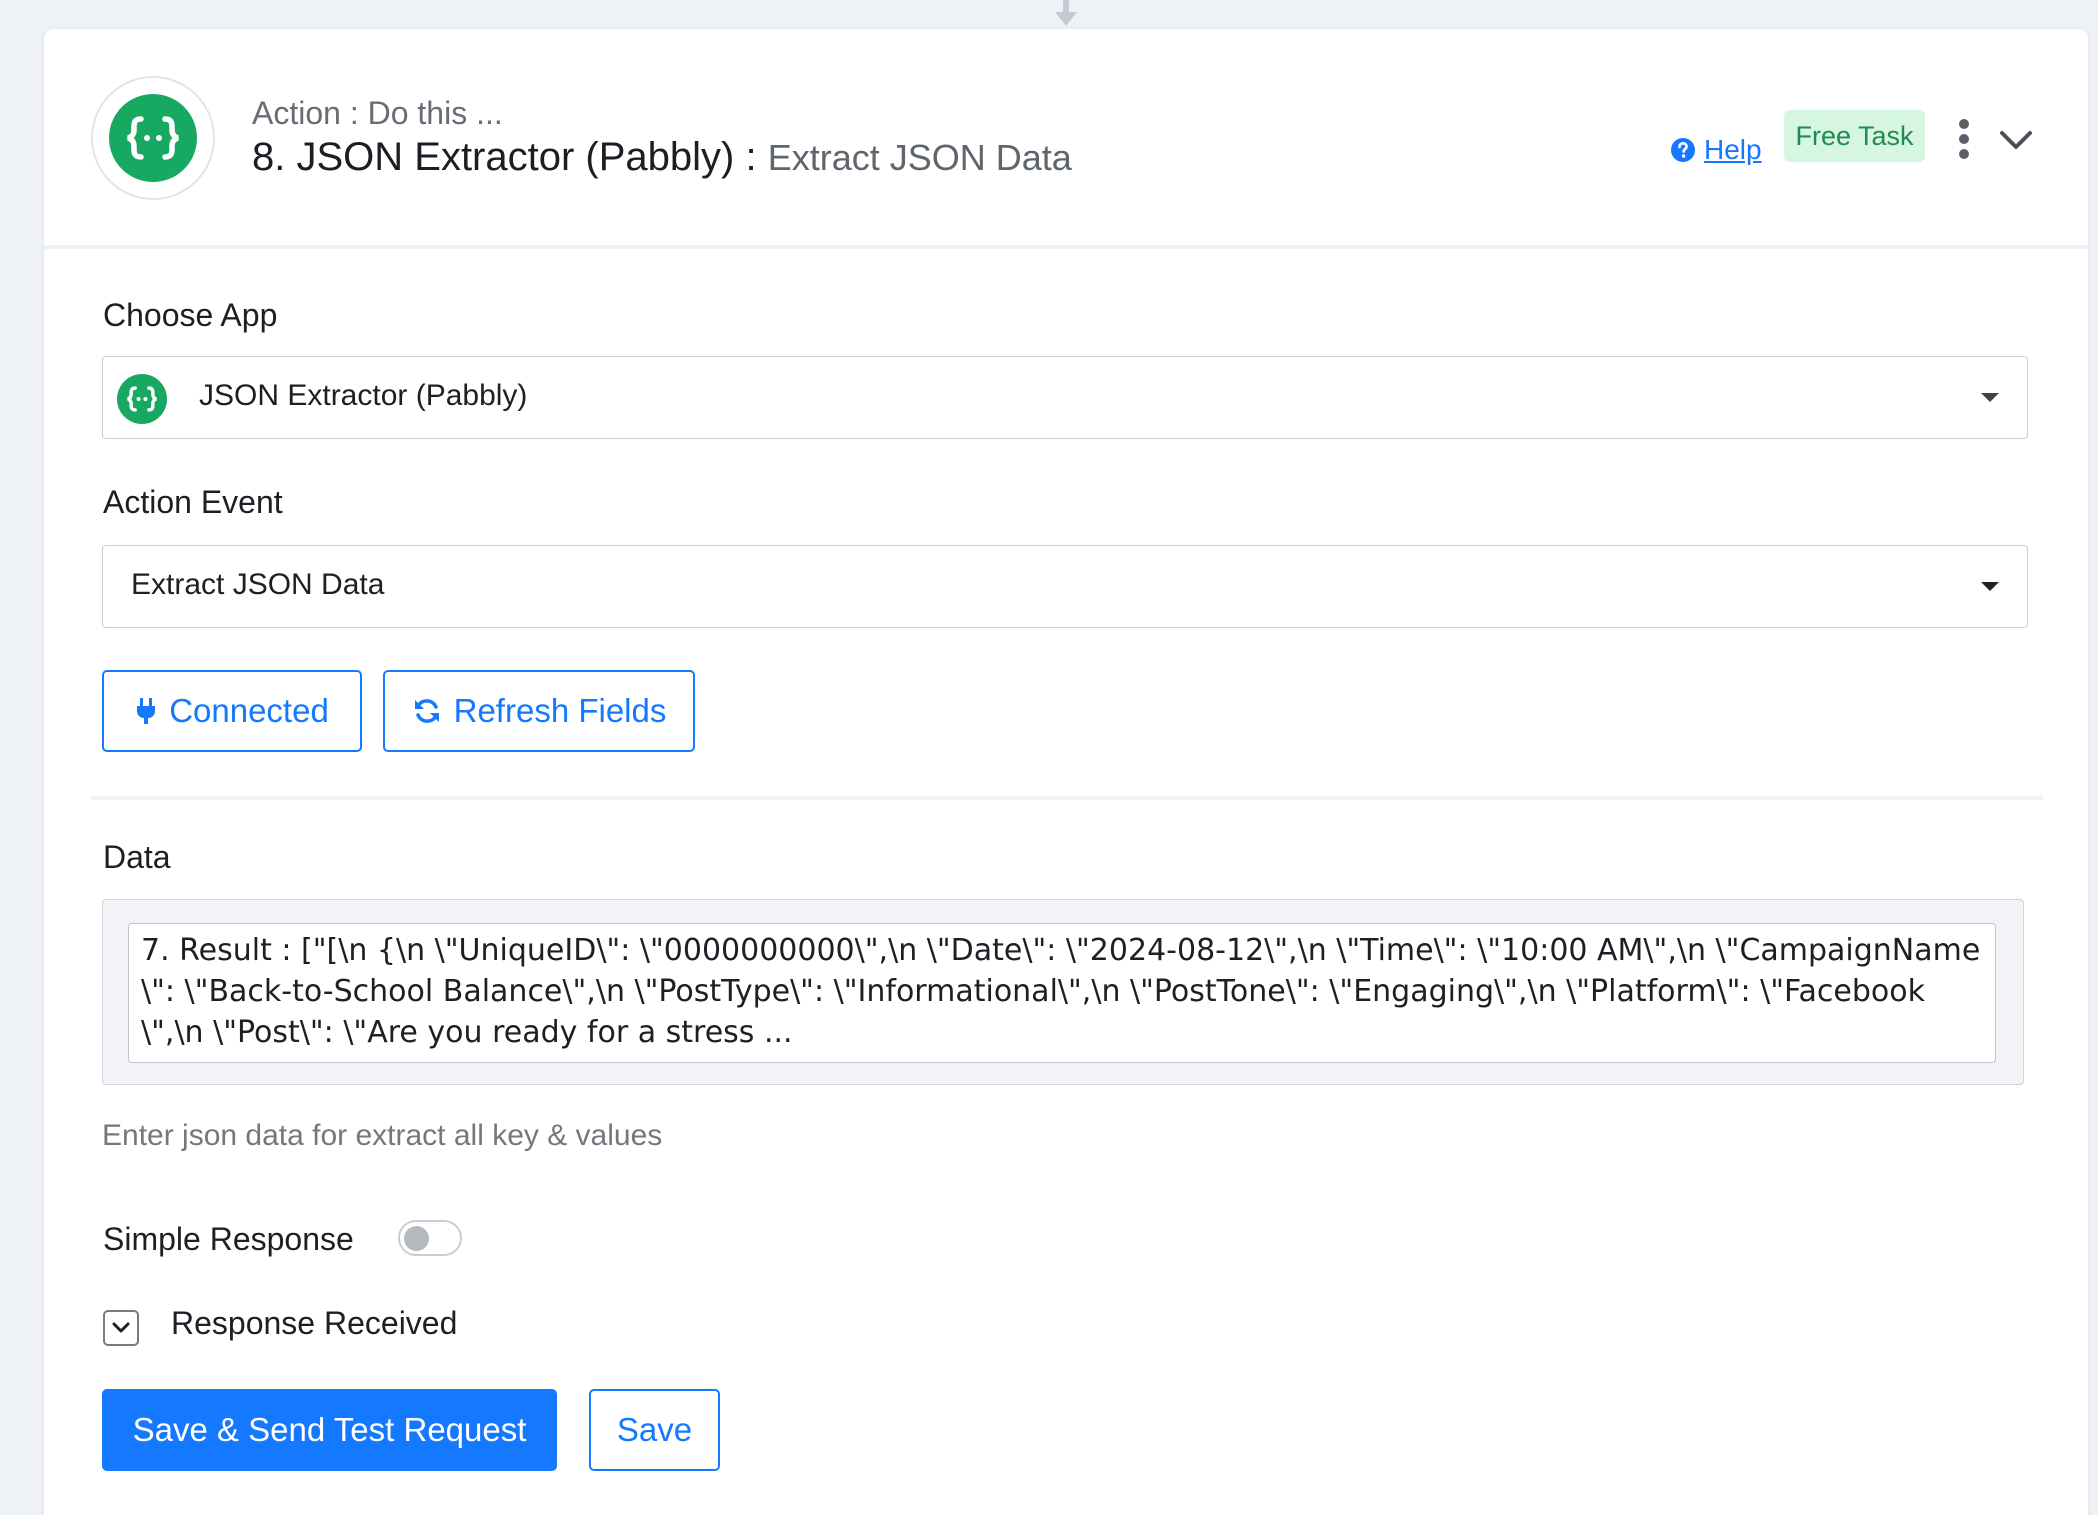 This screenshot has width=2098, height=1515. What do you see at coordinates (329, 1430) in the screenshot?
I see `save-send-test-button: Save & Send Test Request` at bounding box center [329, 1430].